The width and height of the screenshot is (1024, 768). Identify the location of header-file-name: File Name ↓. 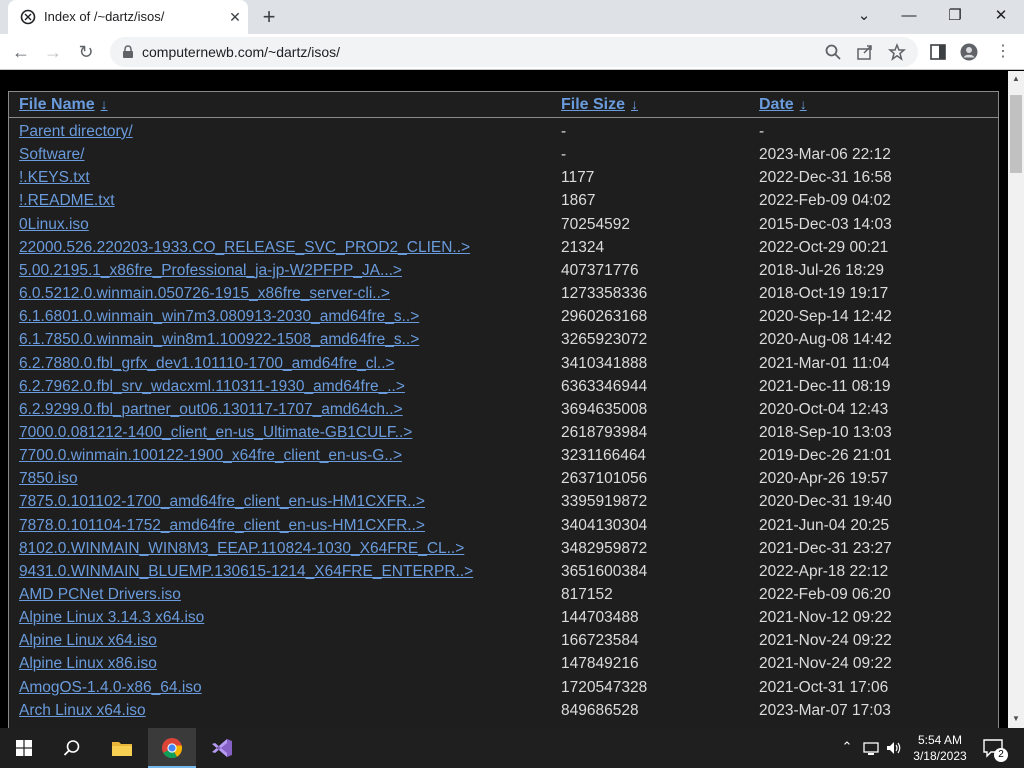
(63, 105).